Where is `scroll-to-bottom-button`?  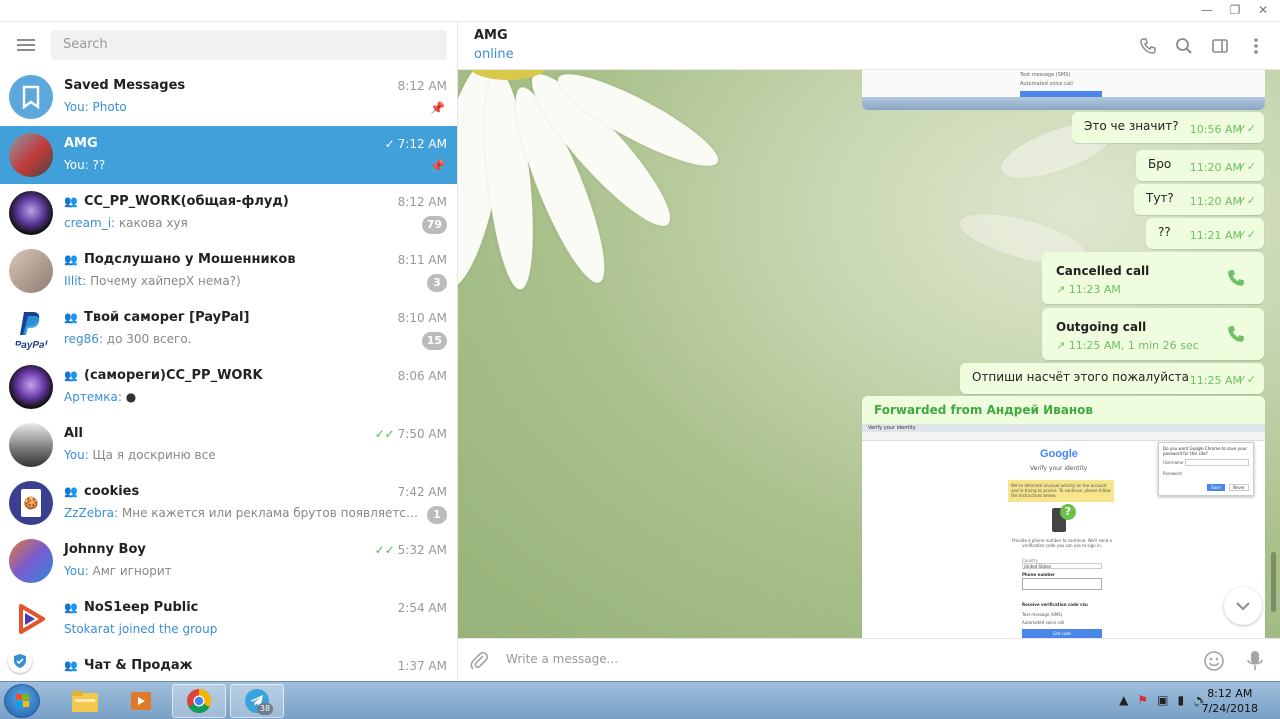
scroll-to-bottom-button is located at coordinates (1243, 606).